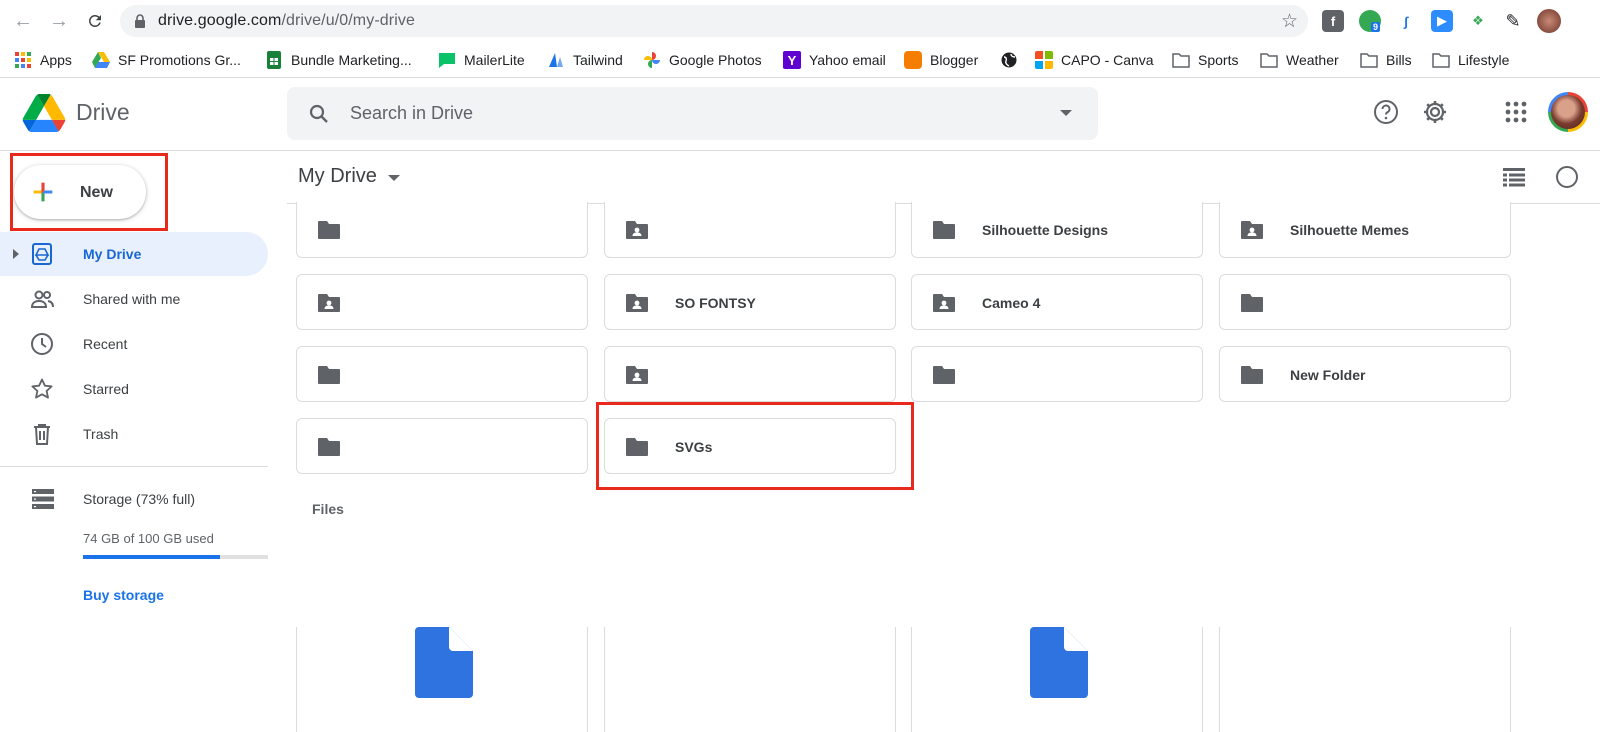  I want to click on reload-icon, so click(95, 21).